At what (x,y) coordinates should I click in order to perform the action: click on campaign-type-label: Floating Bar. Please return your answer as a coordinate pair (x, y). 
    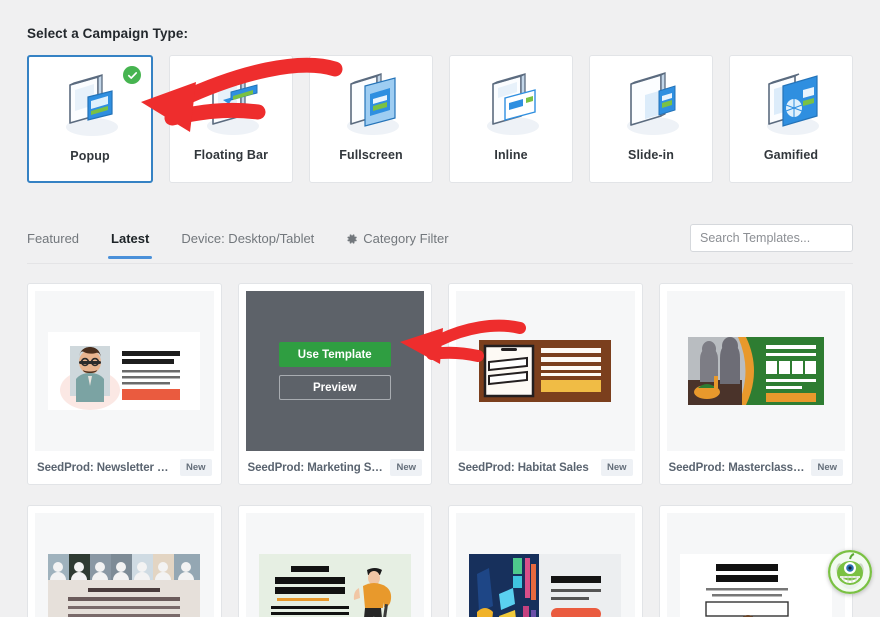
    Looking at the image, I should click on (231, 155).